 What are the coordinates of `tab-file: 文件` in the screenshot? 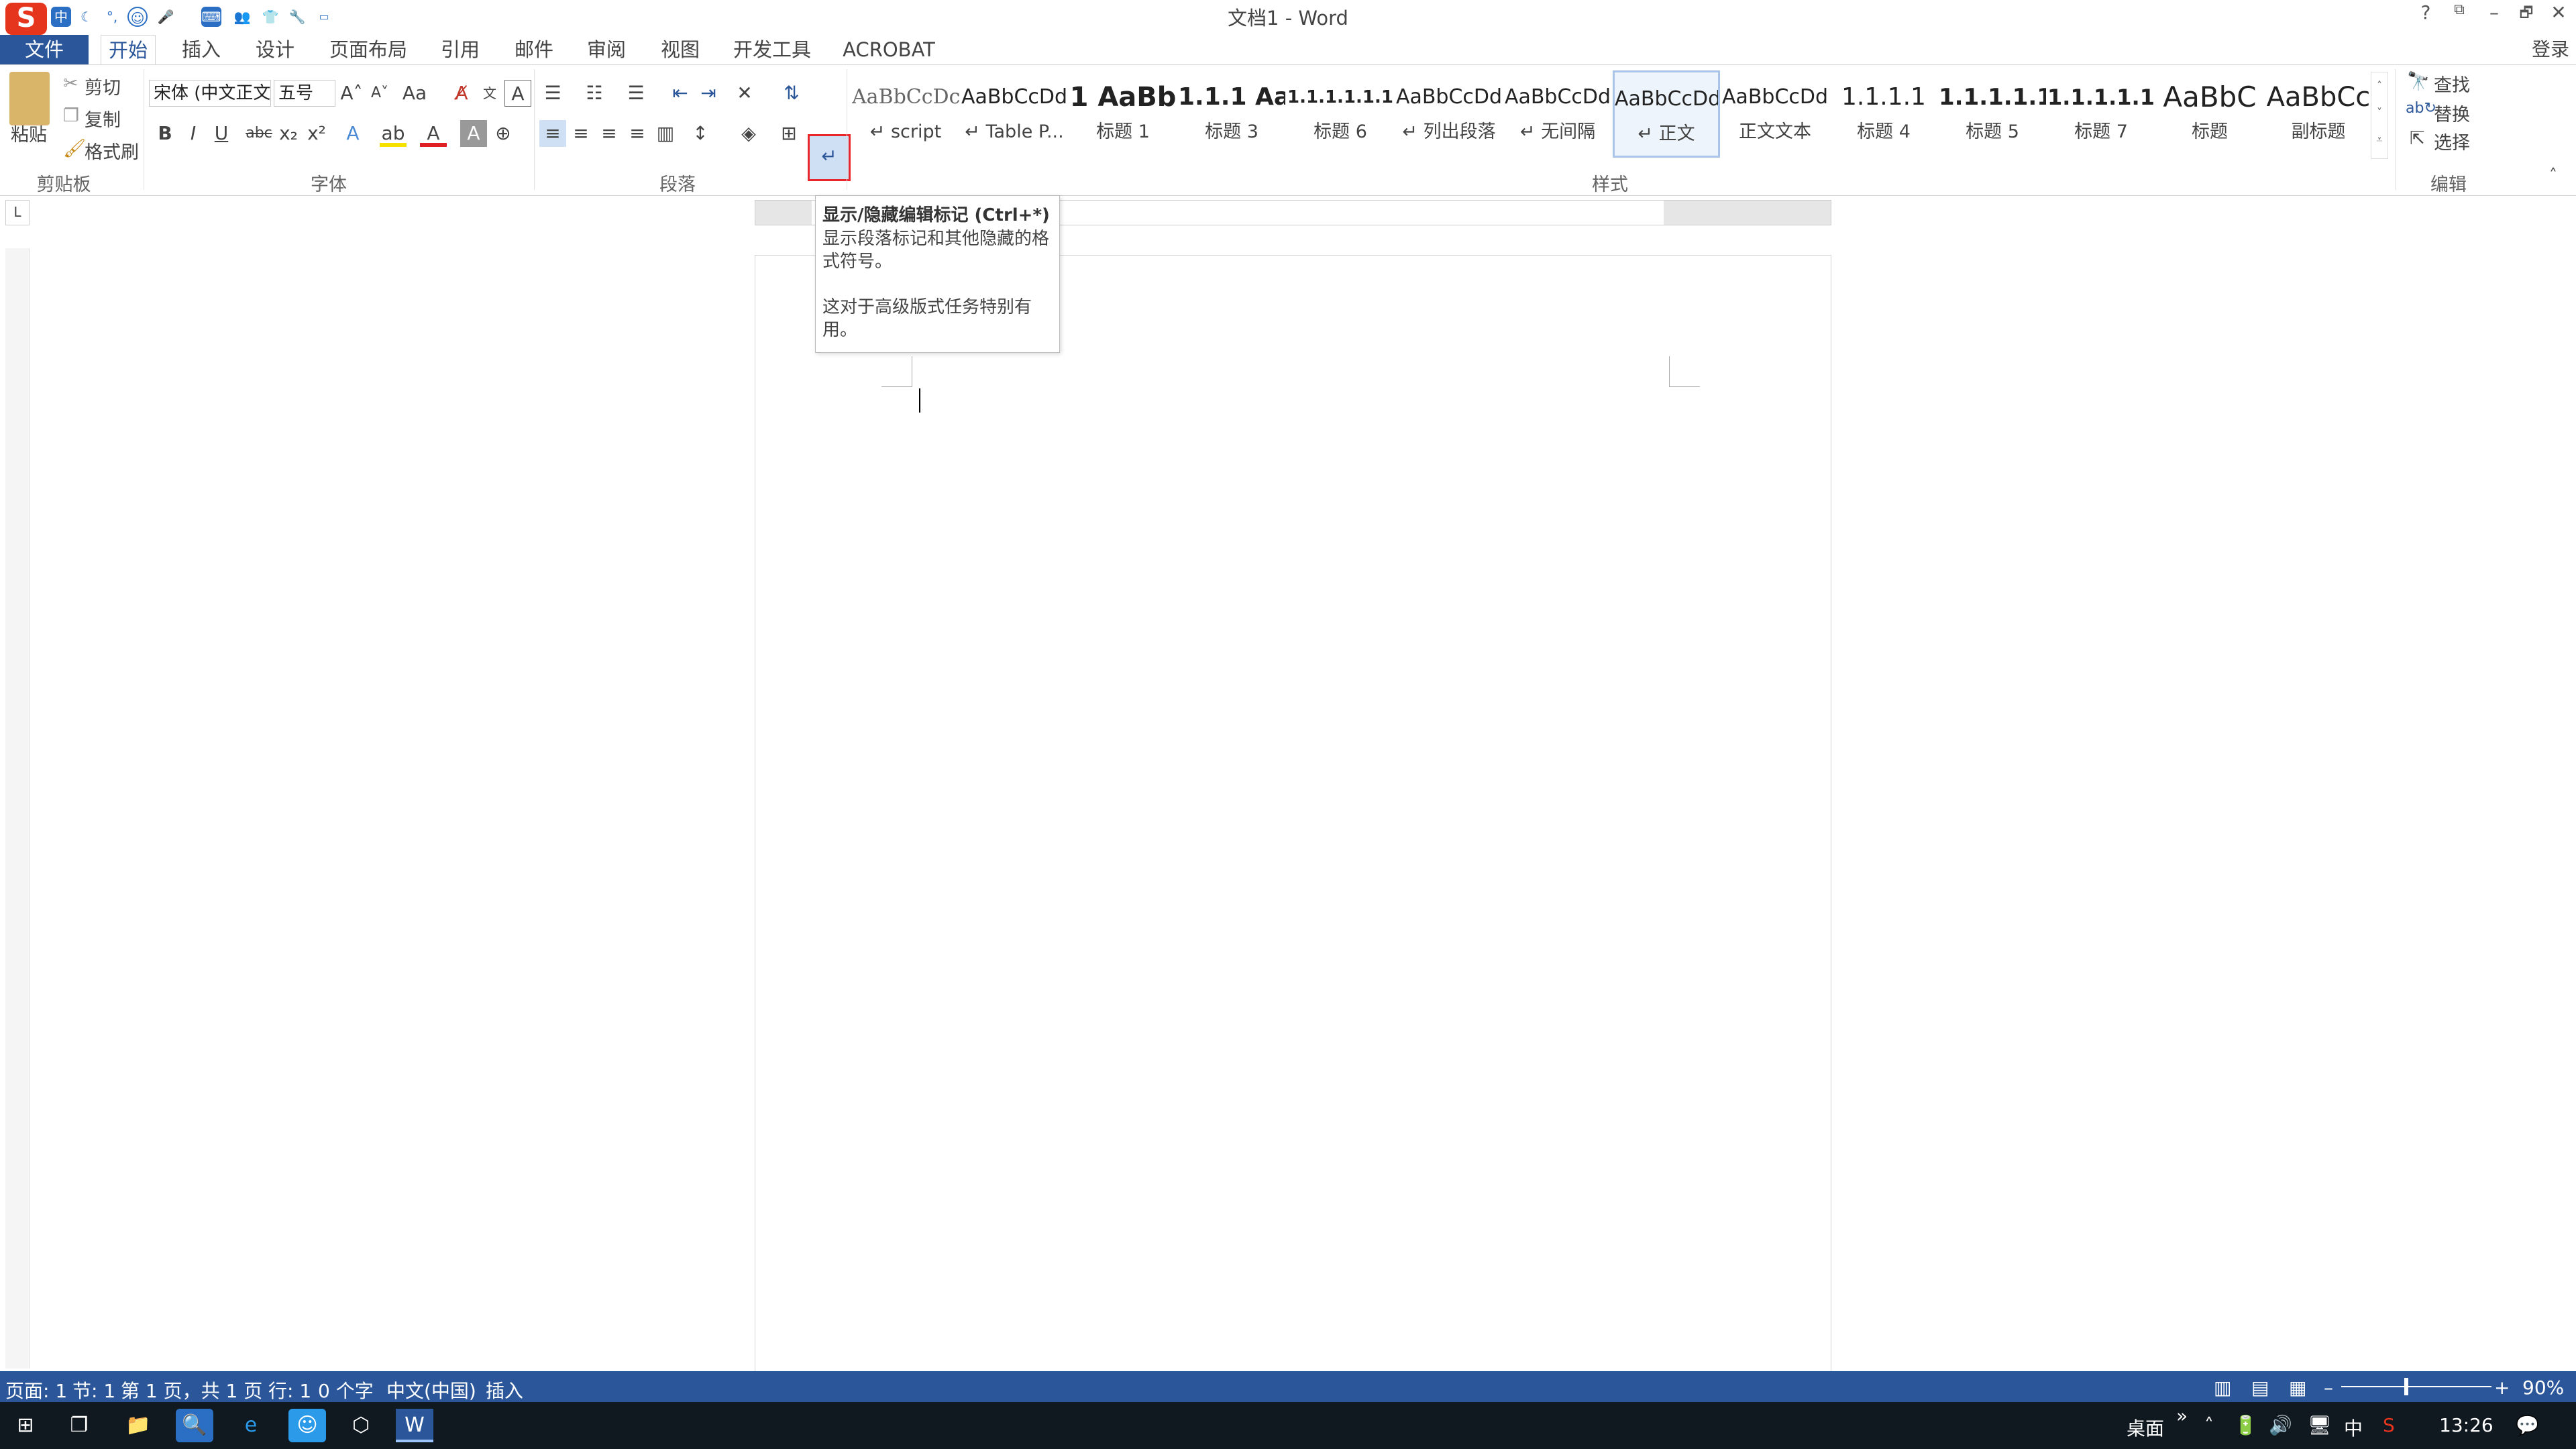 It's located at (44, 49).